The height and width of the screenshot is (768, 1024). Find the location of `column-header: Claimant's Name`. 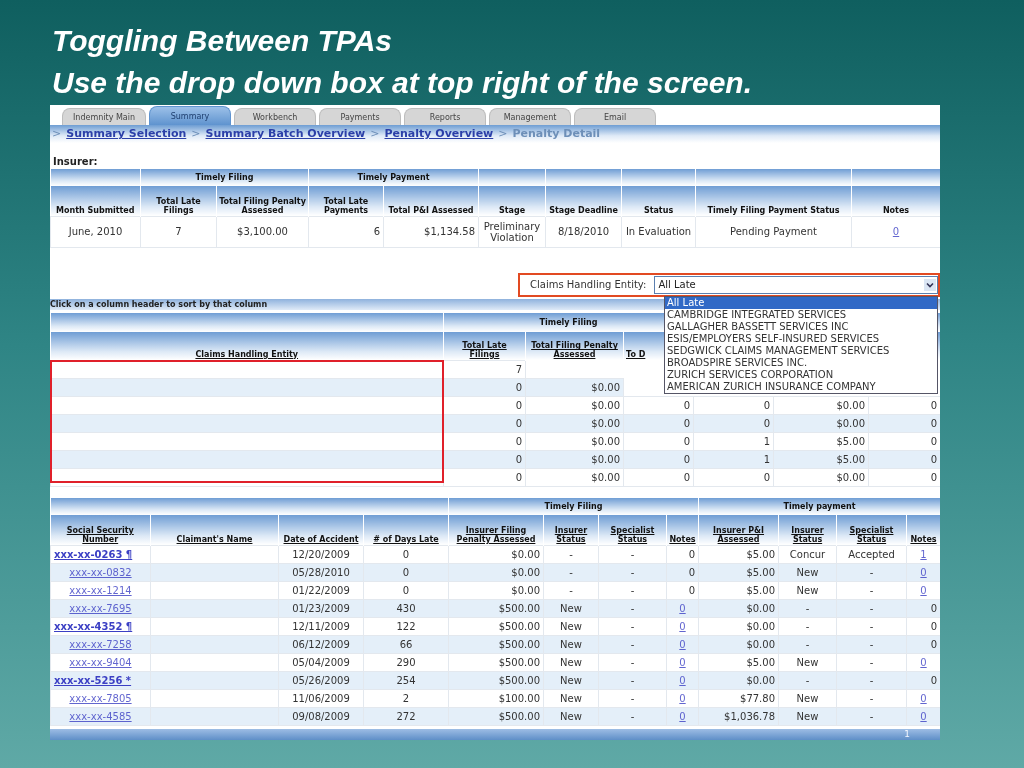

column-header: Claimant's Name is located at coordinates (214, 530).